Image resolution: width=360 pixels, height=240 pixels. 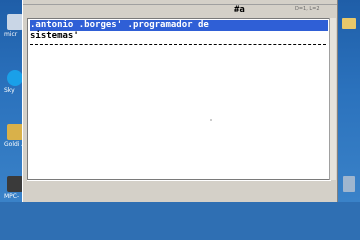 What do you see at coordinates (177, 10) in the screenshot?
I see `editor-header: #a D=1, L=2` at bounding box center [177, 10].